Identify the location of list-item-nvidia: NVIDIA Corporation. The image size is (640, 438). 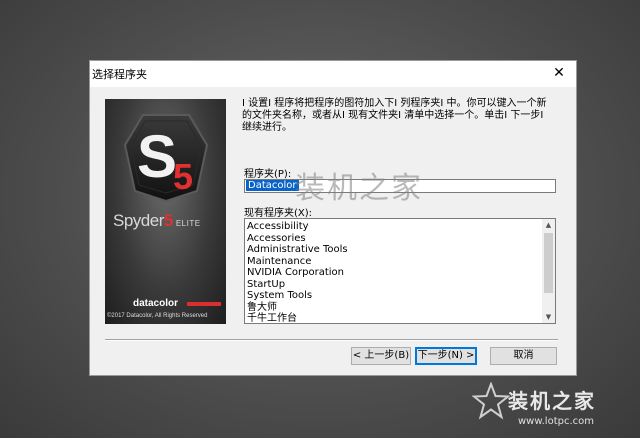
(394, 273).